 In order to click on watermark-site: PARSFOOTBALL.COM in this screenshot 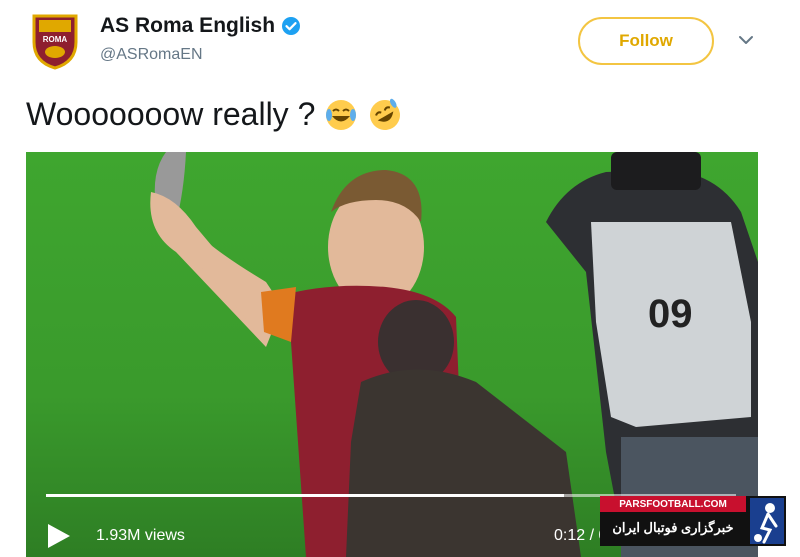, I will do `click(673, 504)`.